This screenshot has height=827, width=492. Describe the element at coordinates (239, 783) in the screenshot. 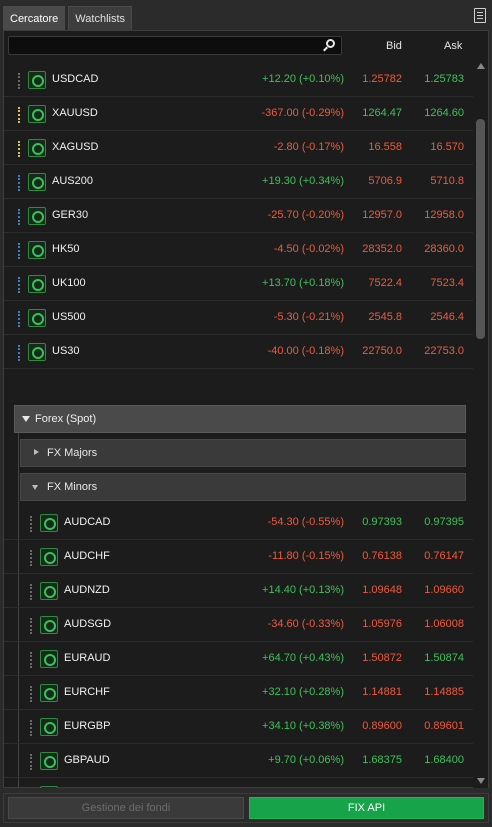

I see `symbol-row: GBPCHF-12.30 (-0.10%)1.282061.28219` at that location.